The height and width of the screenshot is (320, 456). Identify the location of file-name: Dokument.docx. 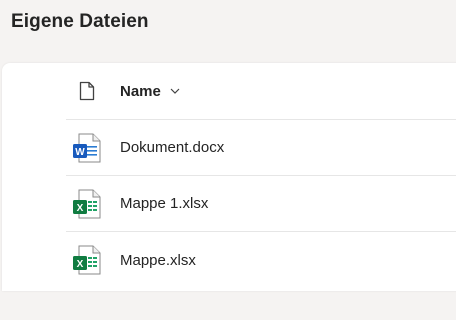
(172, 147).